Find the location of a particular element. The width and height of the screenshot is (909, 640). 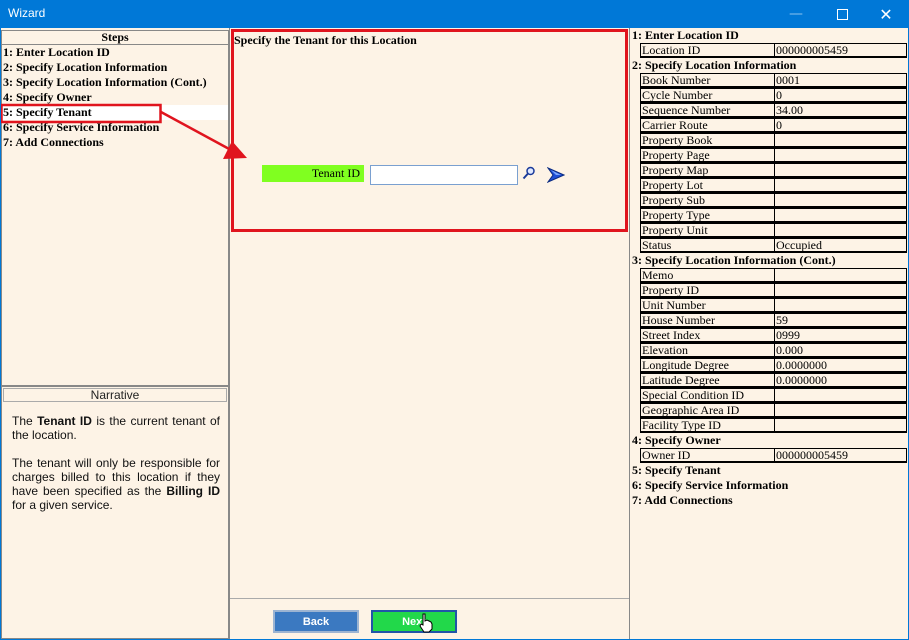

minimize-icon: — is located at coordinates (796, 14).